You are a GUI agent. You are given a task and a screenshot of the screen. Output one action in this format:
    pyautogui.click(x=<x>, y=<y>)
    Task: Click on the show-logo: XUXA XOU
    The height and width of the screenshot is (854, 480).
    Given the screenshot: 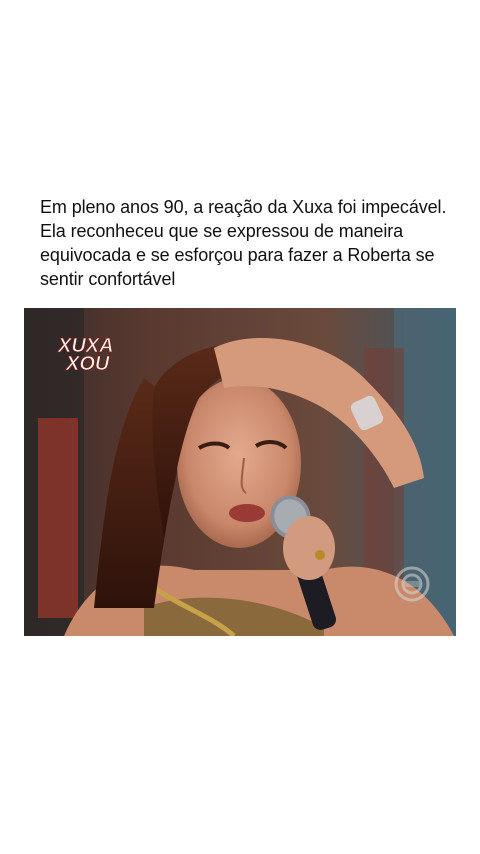 What is the action you would take?
    pyautogui.click(x=85, y=355)
    